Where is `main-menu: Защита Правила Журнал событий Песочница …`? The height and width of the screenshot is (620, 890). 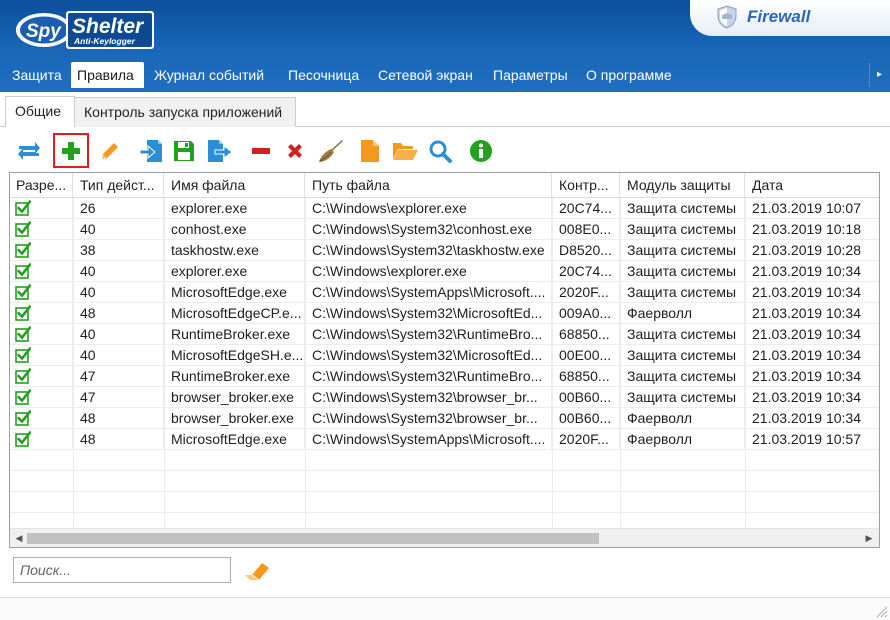 main-menu: Защита Правила Журнал событий Песочница … is located at coordinates (445, 75).